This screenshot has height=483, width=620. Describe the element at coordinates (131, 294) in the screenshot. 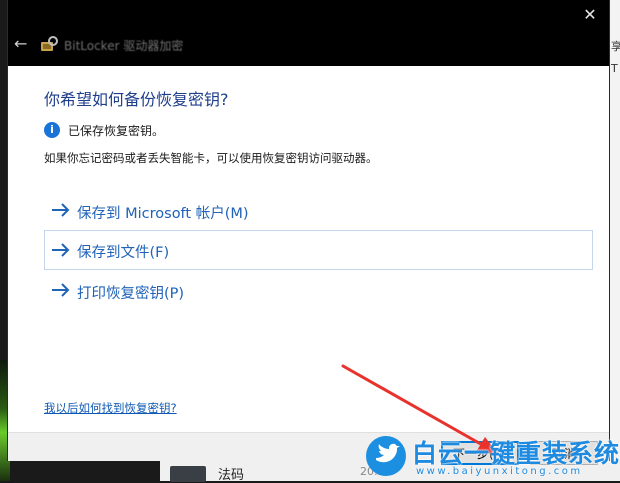

I see `option-label: 打印恢复密钥(P)` at that location.